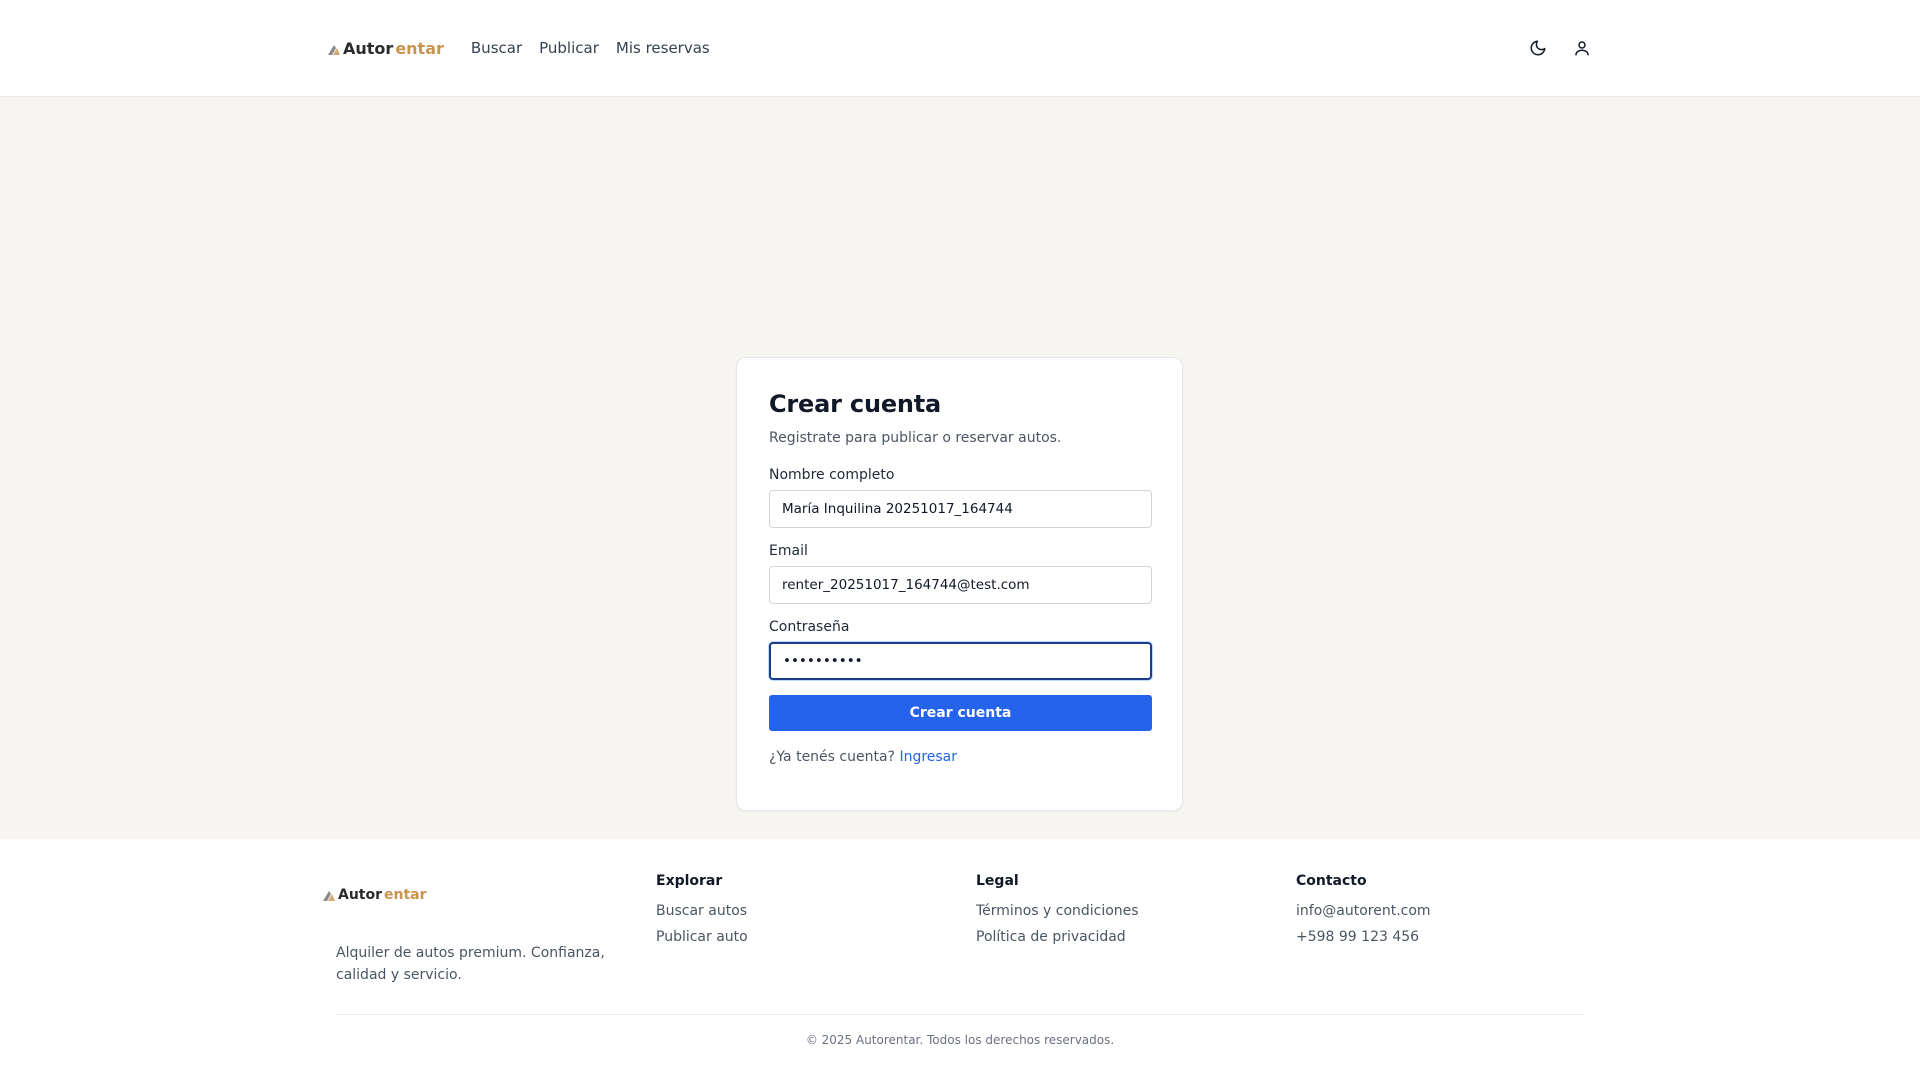 This screenshot has height=1080, width=1920. I want to click on name-input, so click(960, 509).